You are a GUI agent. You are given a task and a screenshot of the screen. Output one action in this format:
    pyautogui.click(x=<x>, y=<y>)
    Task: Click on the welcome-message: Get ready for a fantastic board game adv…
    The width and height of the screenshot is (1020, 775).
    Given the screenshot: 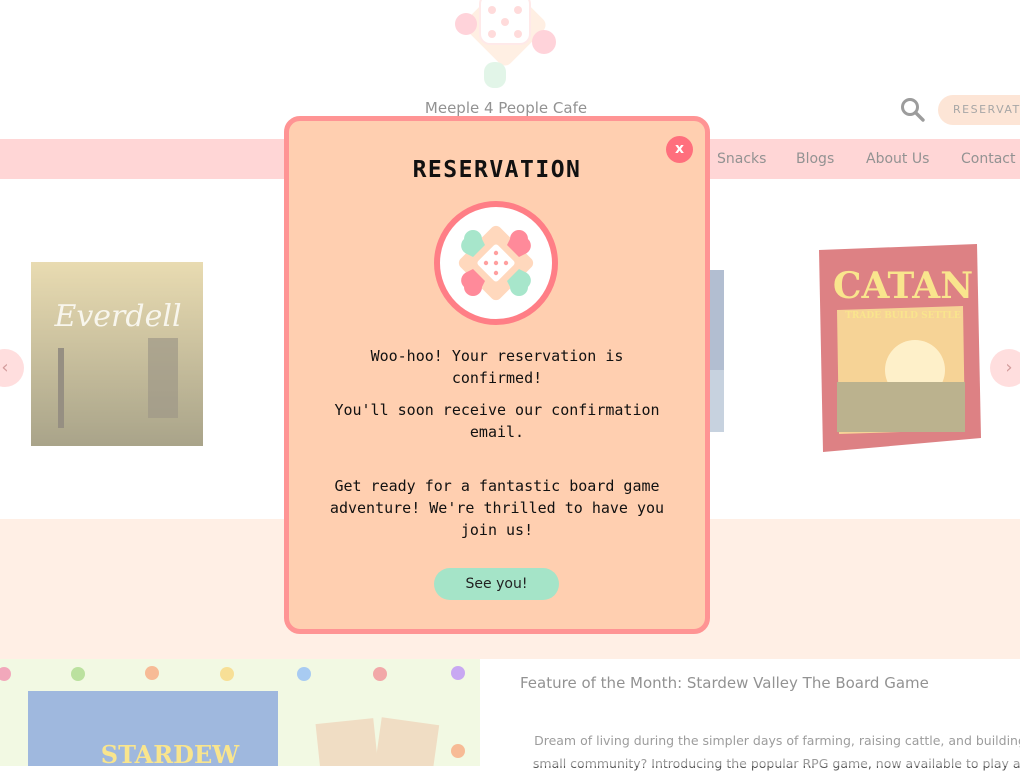 What is the action you would take?
    pyautogui.click(x=497, y=508)
    